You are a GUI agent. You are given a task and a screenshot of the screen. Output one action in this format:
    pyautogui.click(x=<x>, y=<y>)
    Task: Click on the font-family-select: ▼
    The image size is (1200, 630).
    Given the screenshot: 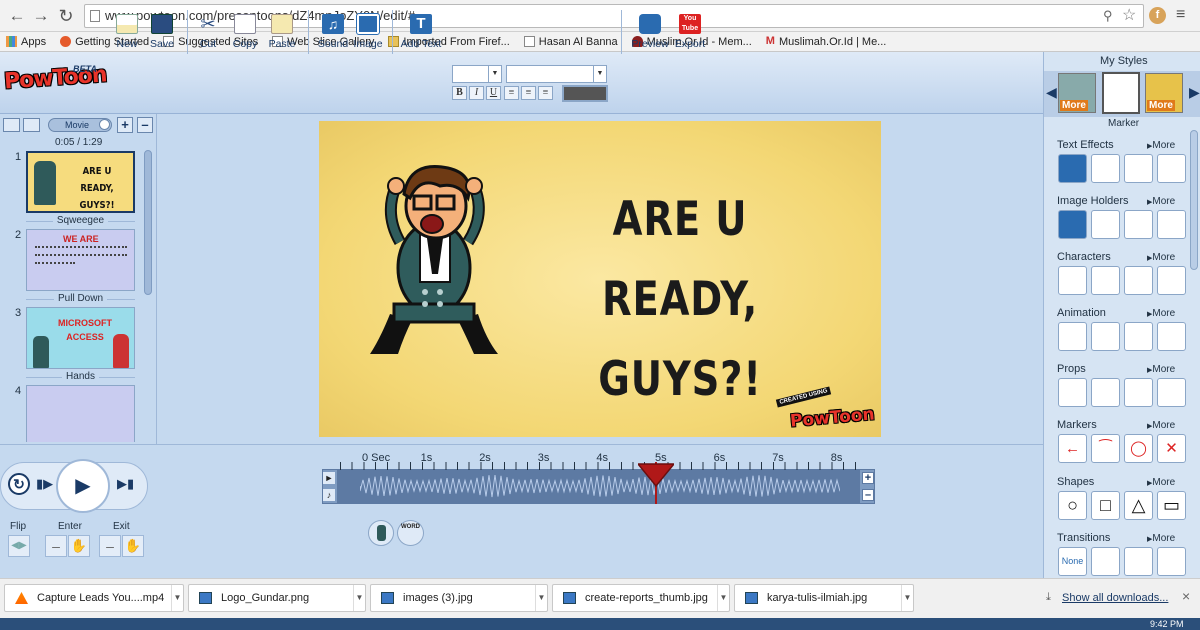 What is the action you would take?
    pyautogui.click(x=556, y=74)
    